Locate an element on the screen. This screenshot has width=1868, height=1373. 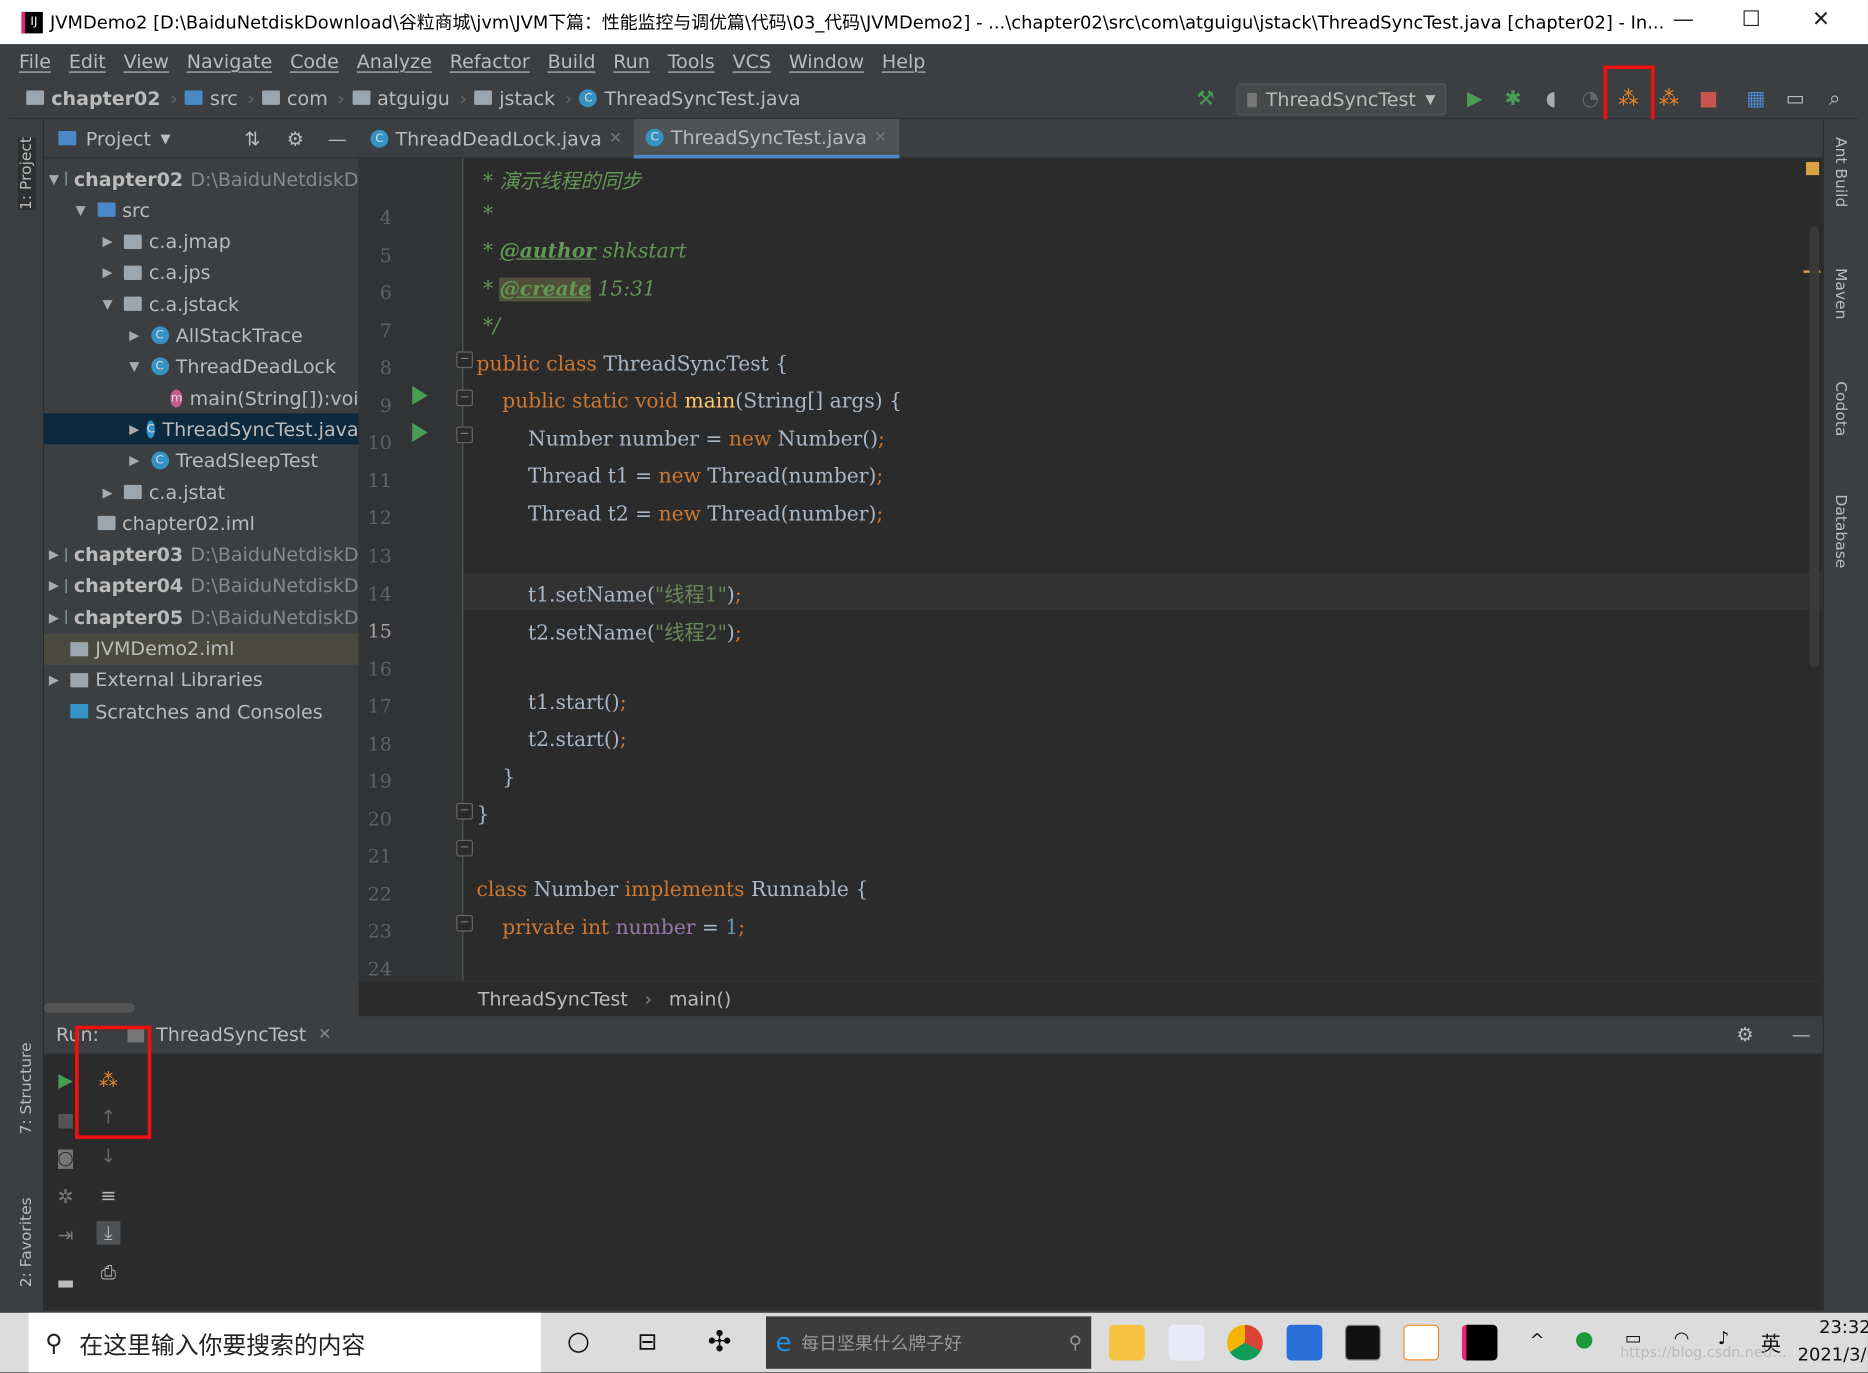
tray-app-icon: ● is located at coordinates (1584, 1339).